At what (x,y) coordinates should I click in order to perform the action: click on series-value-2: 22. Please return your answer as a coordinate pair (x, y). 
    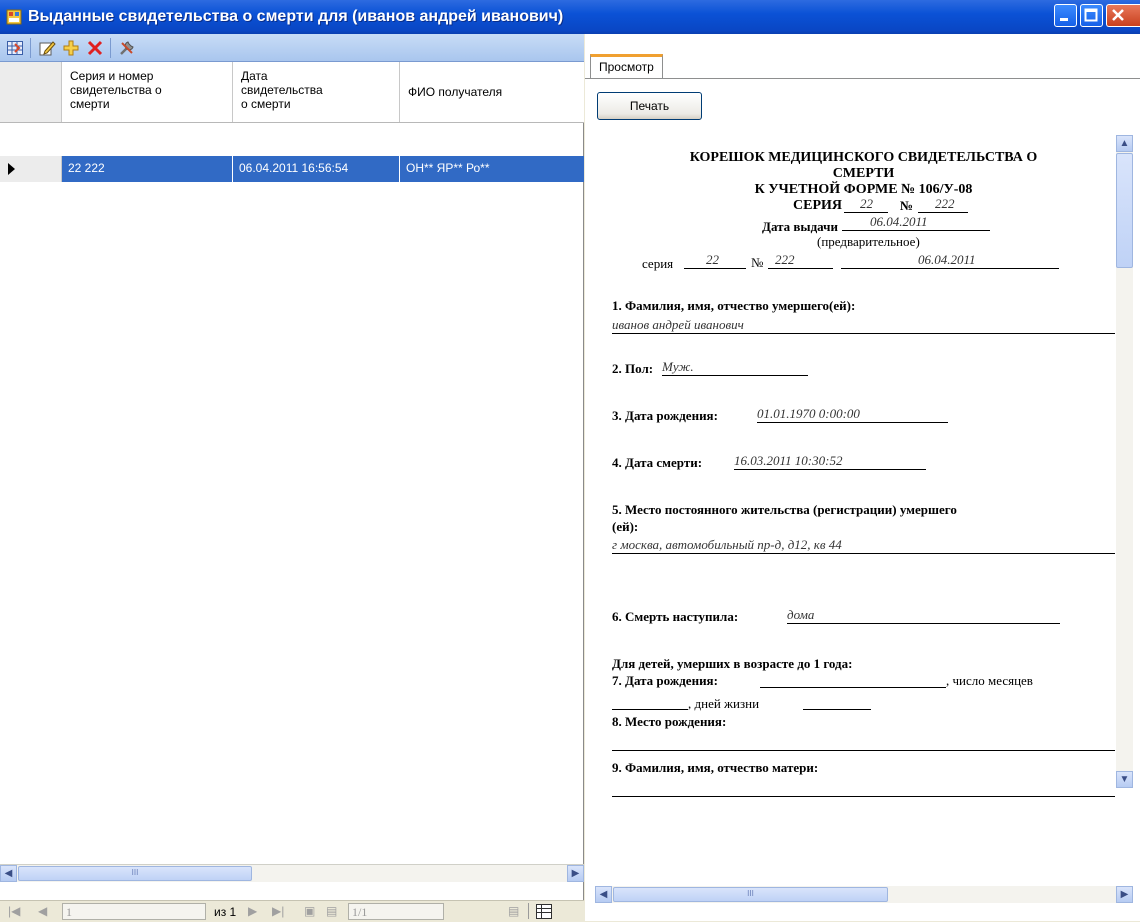
    Looking at the image, I should click on (712, 259).